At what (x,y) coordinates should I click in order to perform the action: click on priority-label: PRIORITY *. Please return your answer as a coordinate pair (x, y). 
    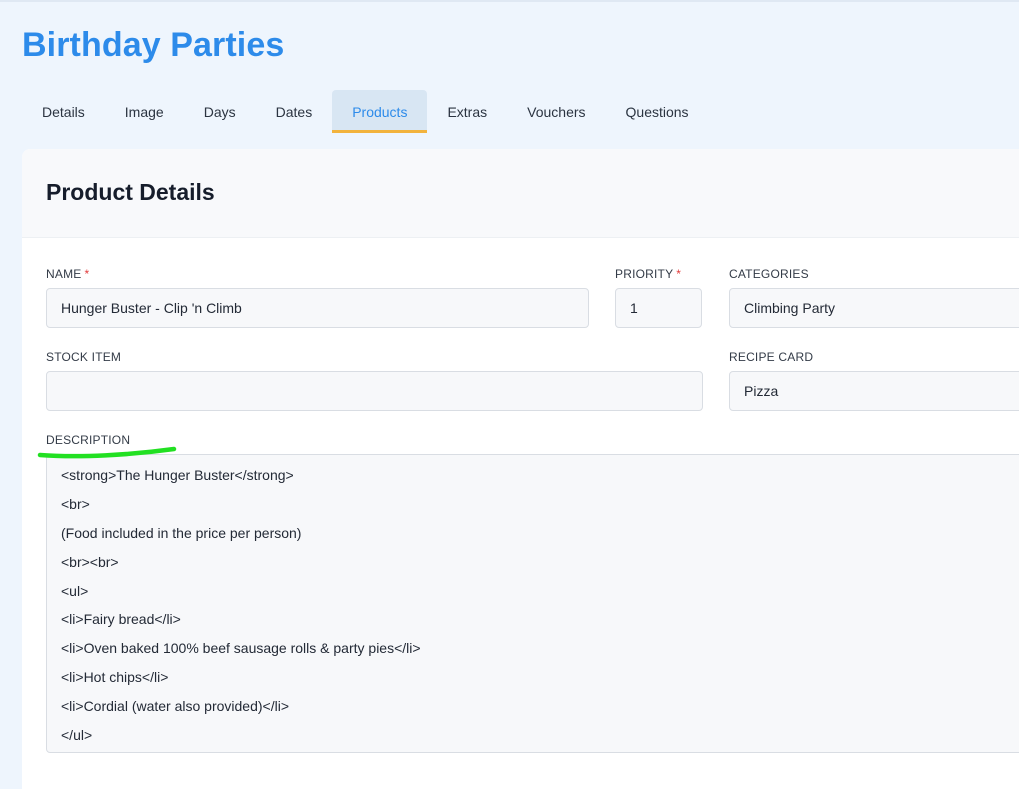
    Looking at the image, I should click on (648, 274).